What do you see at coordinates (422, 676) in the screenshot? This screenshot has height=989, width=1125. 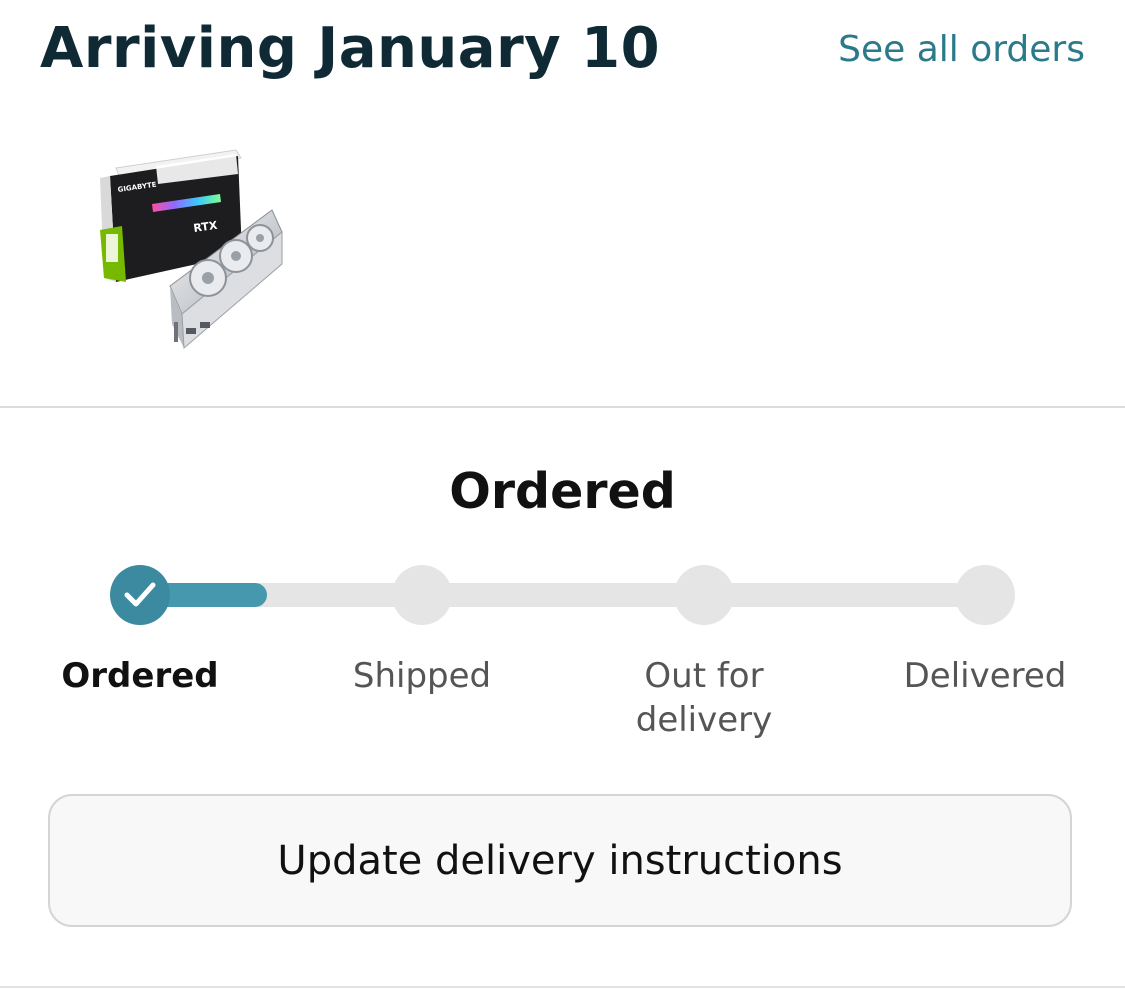 I see `step-shipped-label: Shipped` at bounding box center [422, 676].